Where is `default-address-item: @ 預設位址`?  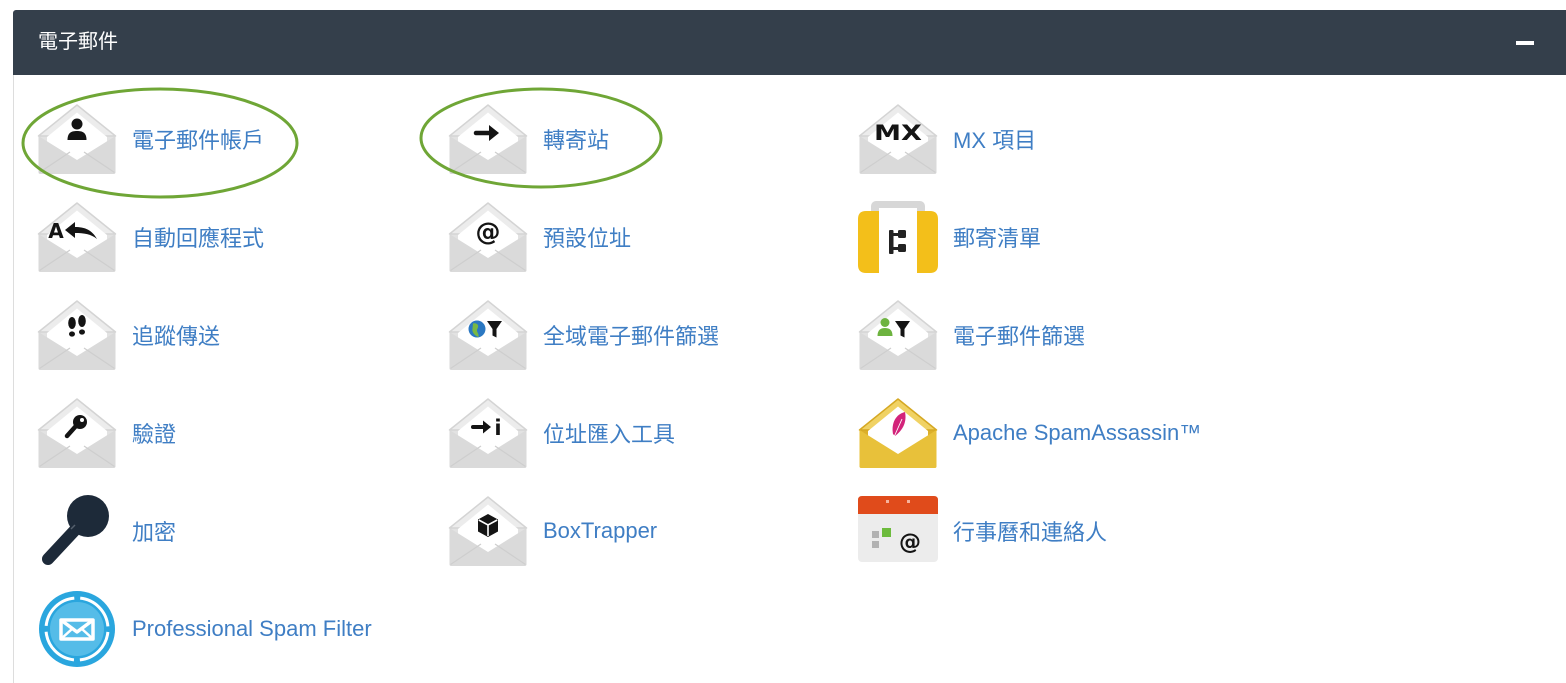
default-address-item: @ 預設位址 is located at coordinates (653, 237).